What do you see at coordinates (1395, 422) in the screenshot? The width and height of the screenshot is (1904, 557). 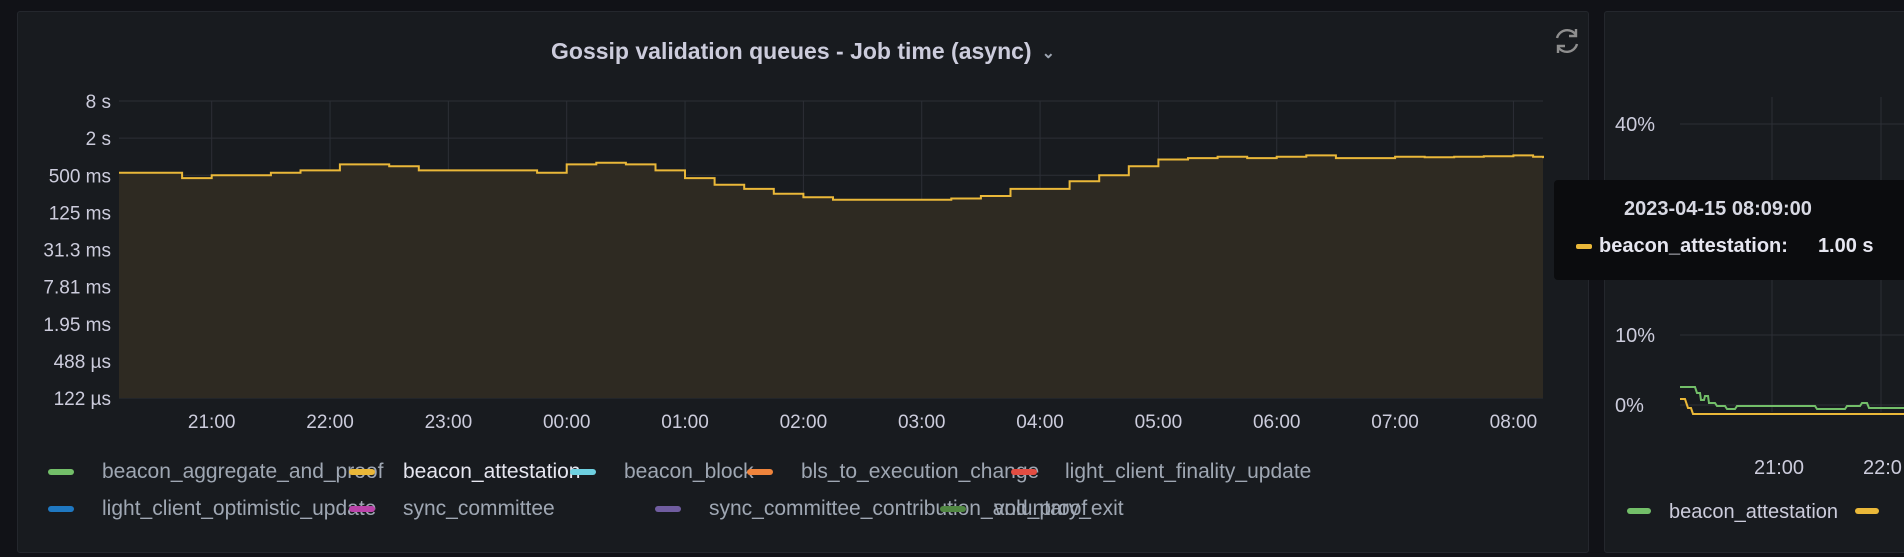 I see `x-tick-label: 07:00` at bounding box center [1395, 422].